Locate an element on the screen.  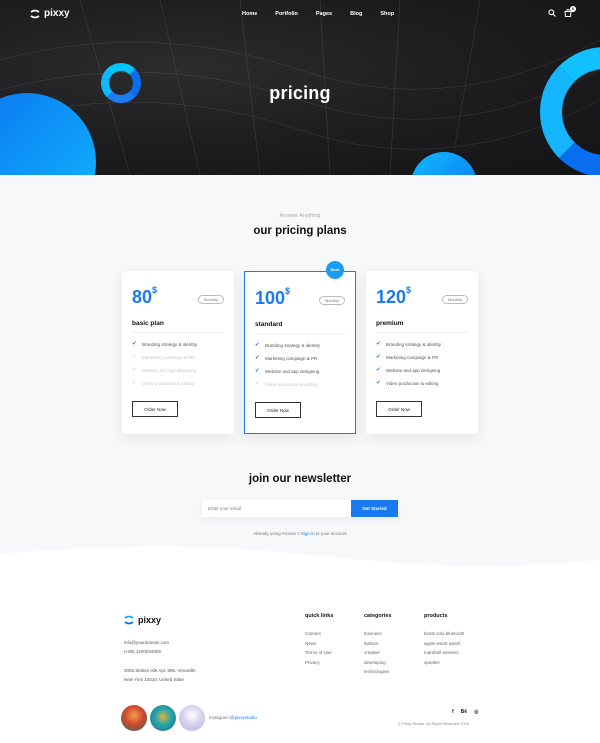
plan-price: 80$ is located at coordinates (145, 296).